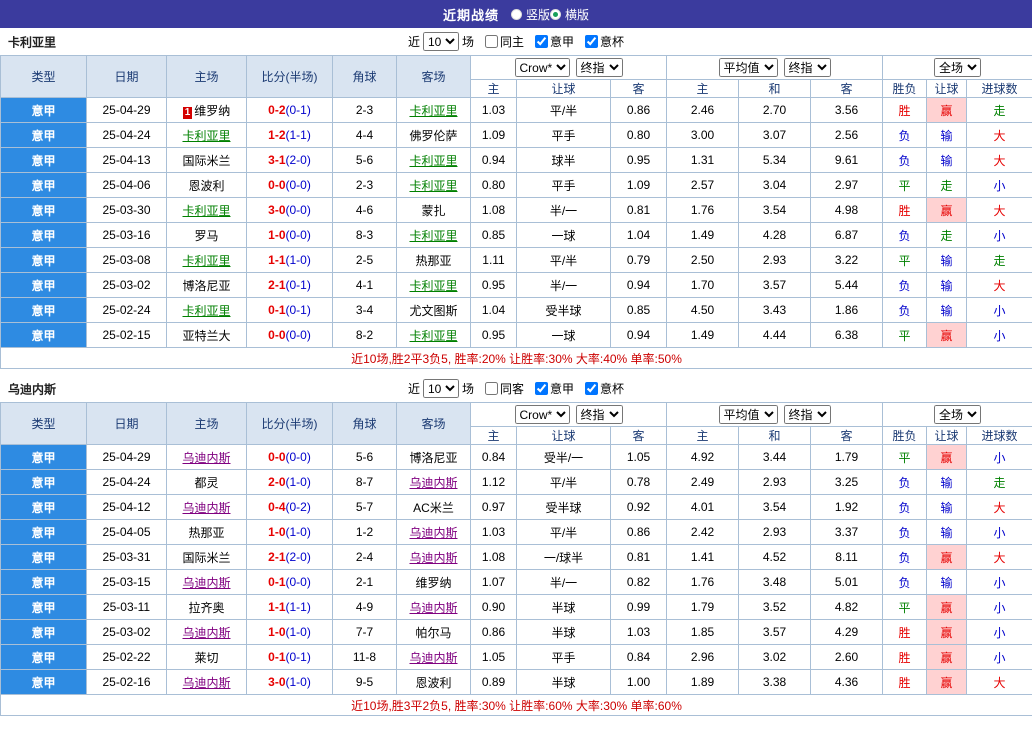 The height and width of the screenshot is (734, 1032). What do you see at coordinates (364, 532) in the screenshot?
I see `corners-cell: 1-2` at bounding box center [364, 532].